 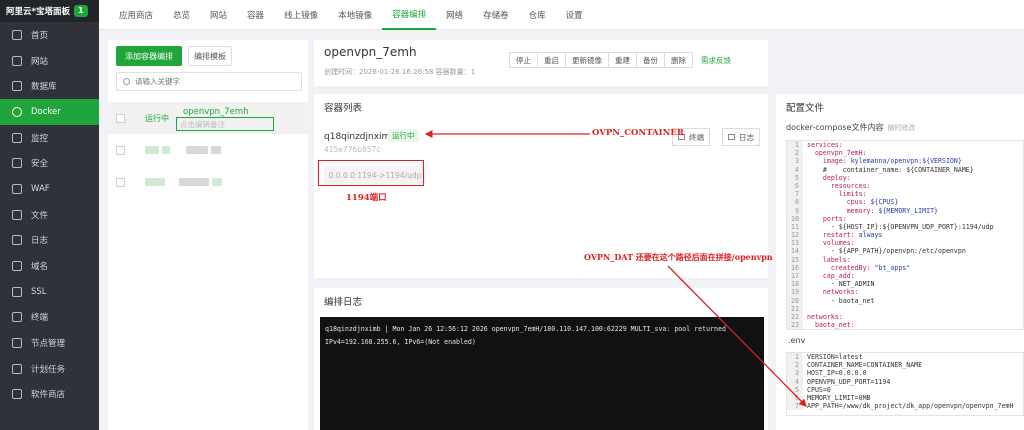 I want to click on tab-4: 线上镜像, so click(x=301, y=15).